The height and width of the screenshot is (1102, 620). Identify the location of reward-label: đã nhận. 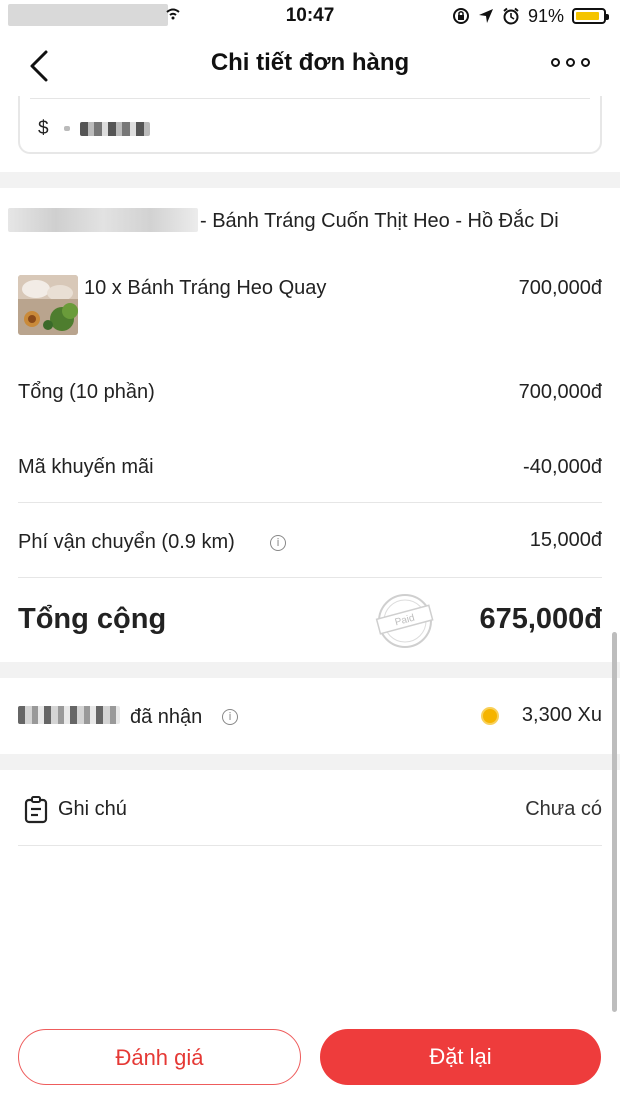
(166, 717).